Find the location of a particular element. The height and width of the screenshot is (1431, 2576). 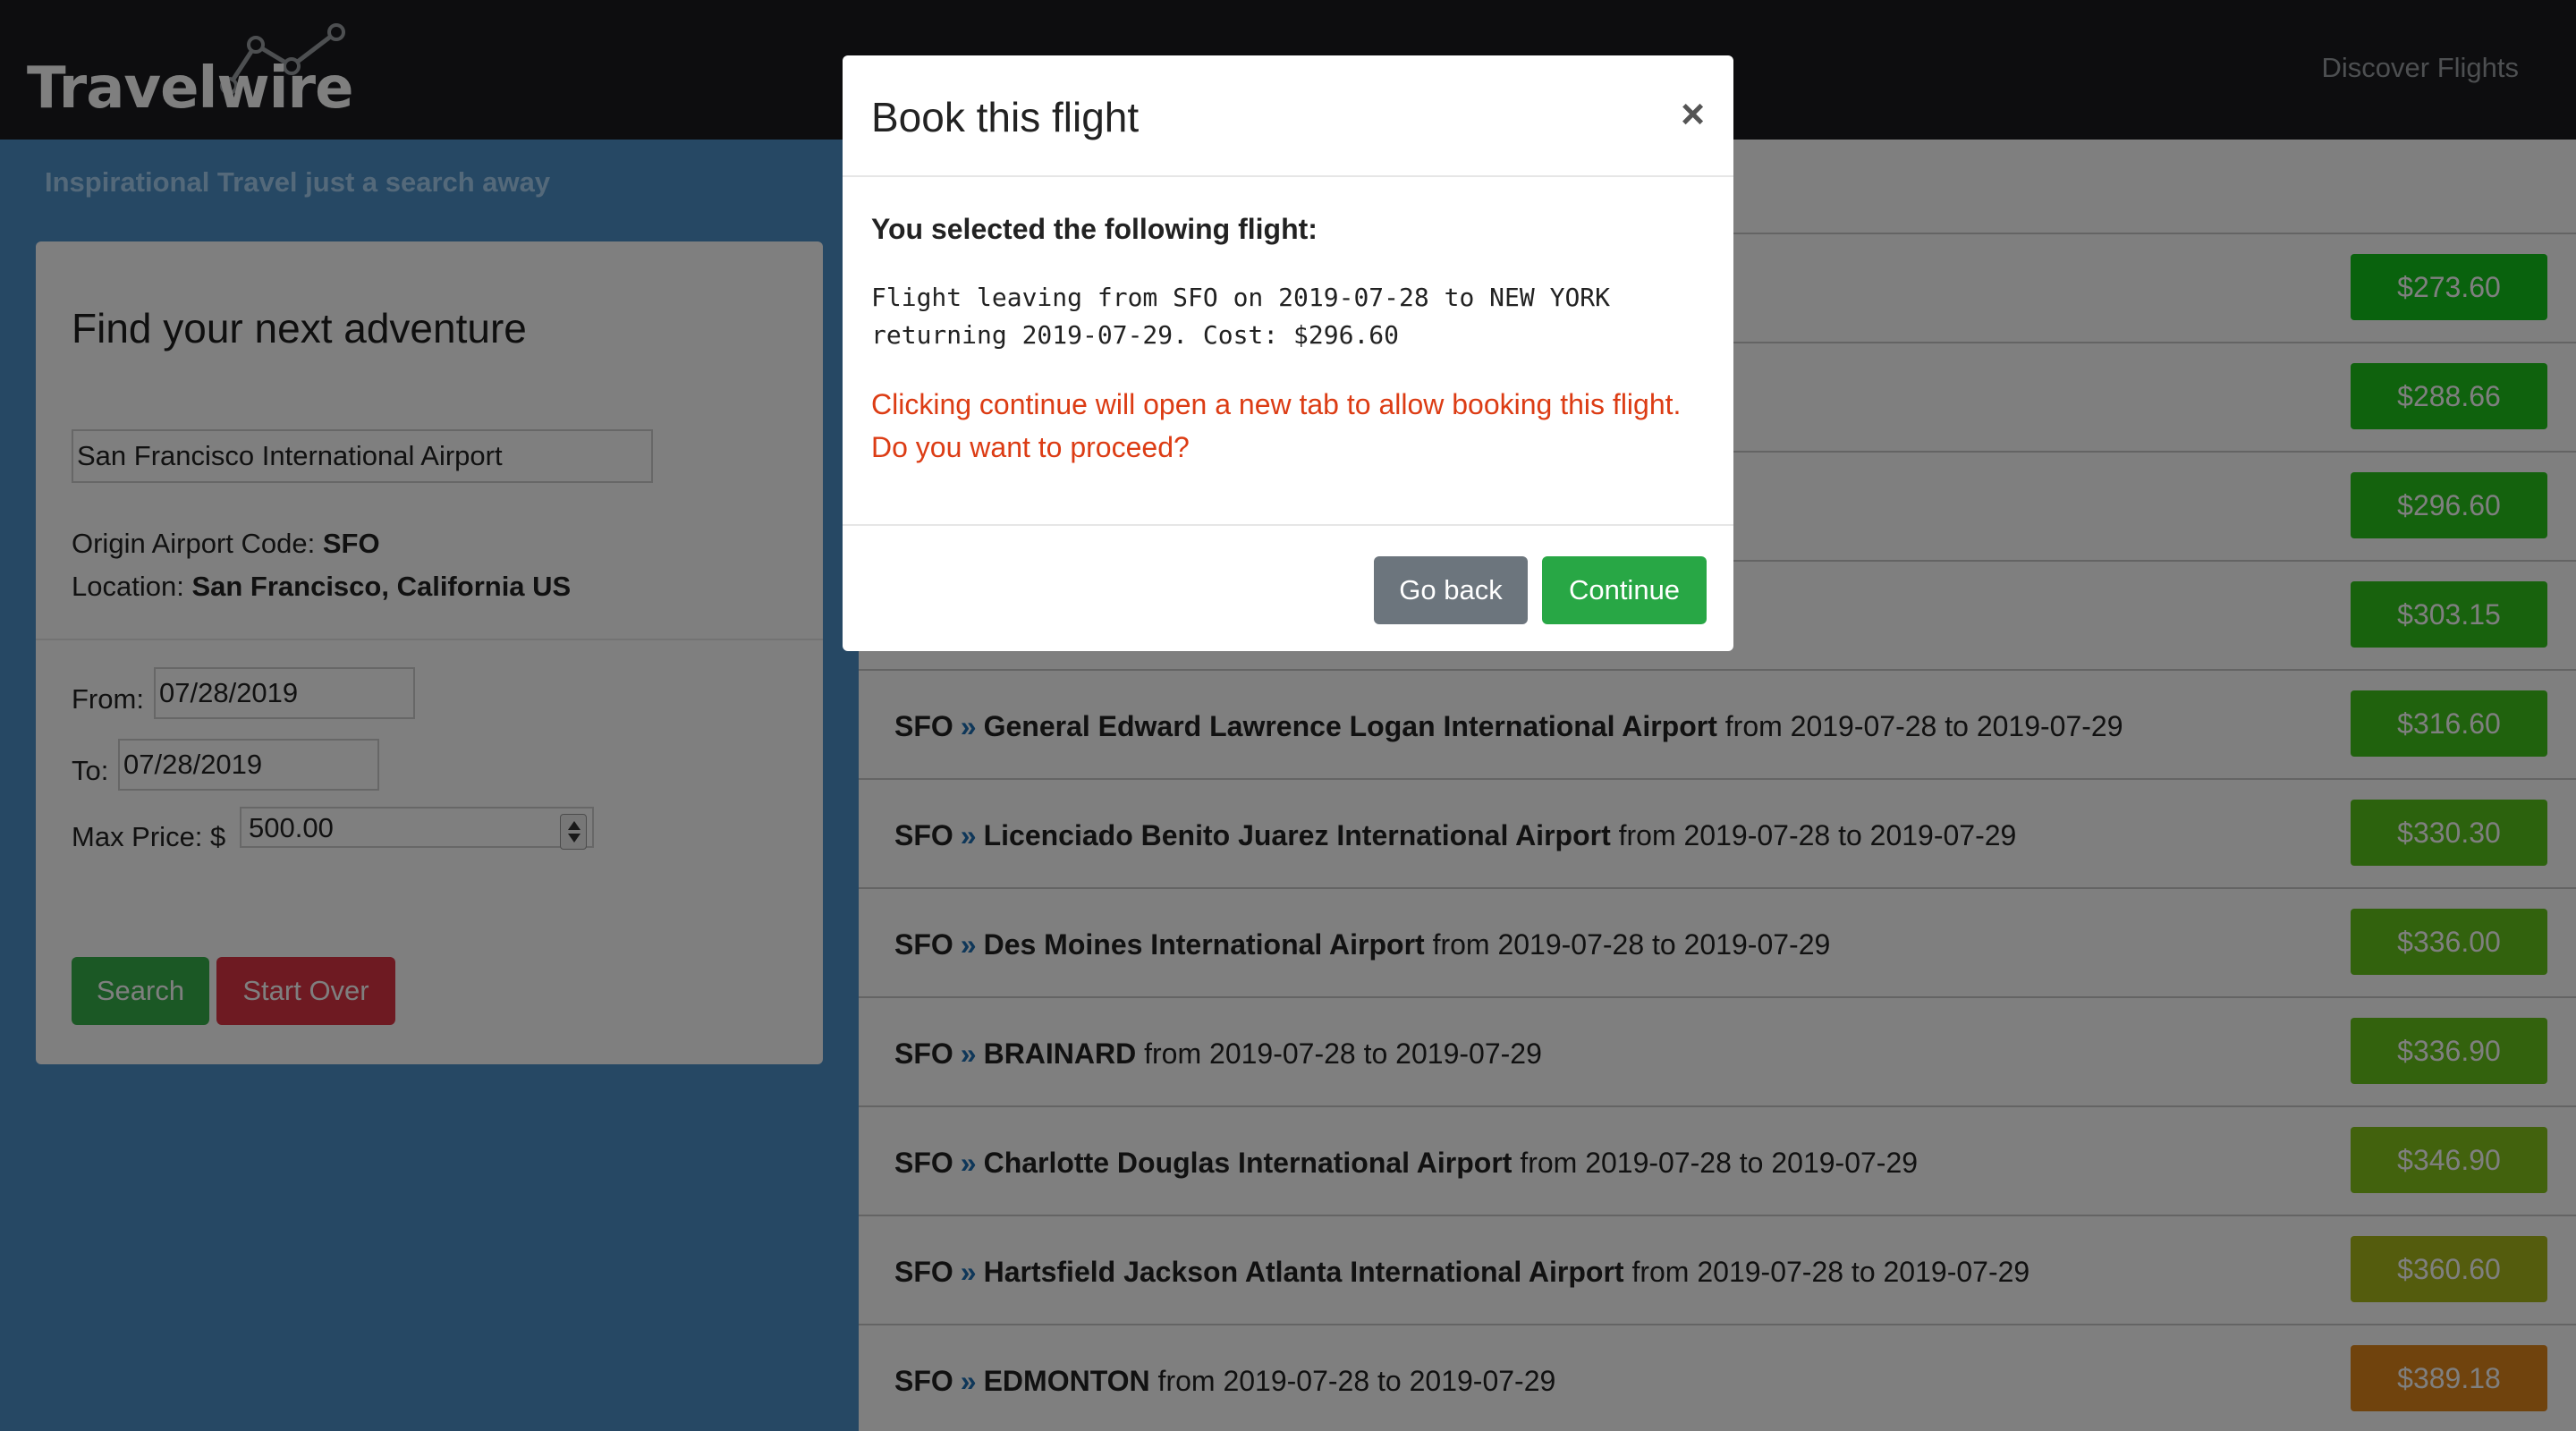

flight-details-line2: returning 2019-07-29. Cost: $296.60 is located at coordinates (1135, 335).